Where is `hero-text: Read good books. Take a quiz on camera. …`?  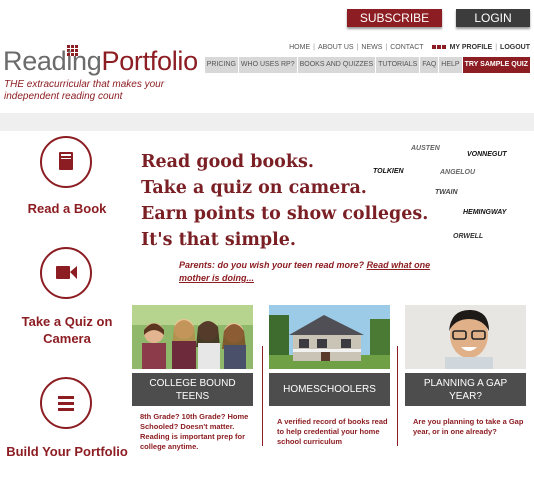
hero-text: Read good books. Take a quiz on camera. … is located at coordinates (284, 201).